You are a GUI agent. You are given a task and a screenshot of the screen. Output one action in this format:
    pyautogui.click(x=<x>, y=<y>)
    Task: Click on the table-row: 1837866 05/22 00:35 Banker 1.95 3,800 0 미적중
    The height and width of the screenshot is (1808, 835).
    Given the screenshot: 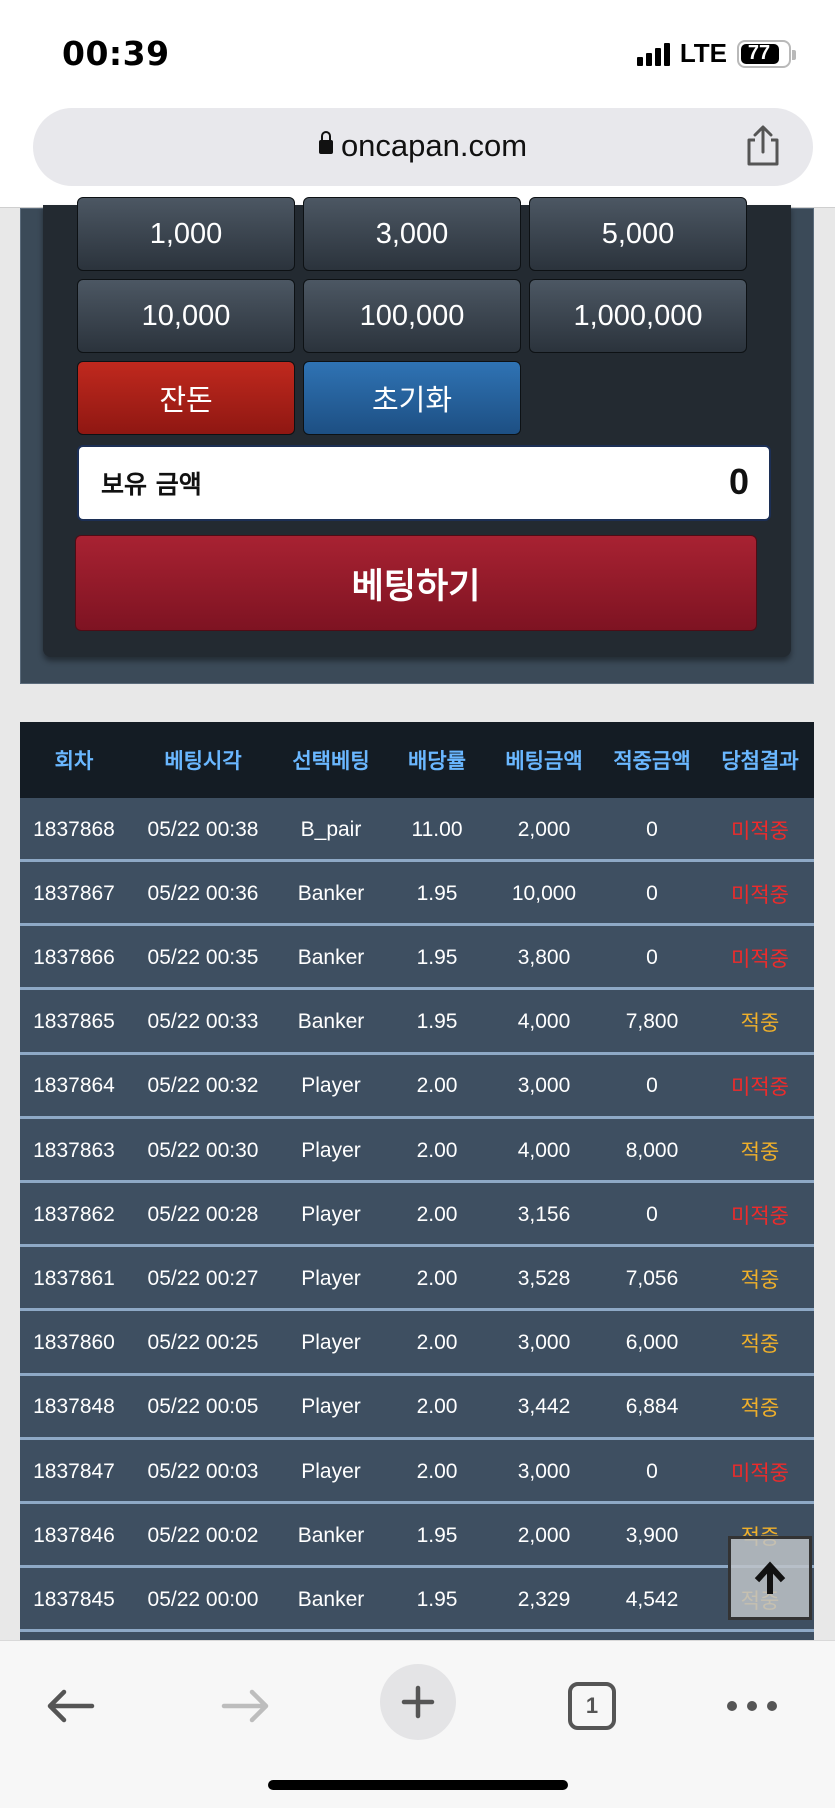 What is the action you would take?
    pyautogui.click(x=417, y=959)
    